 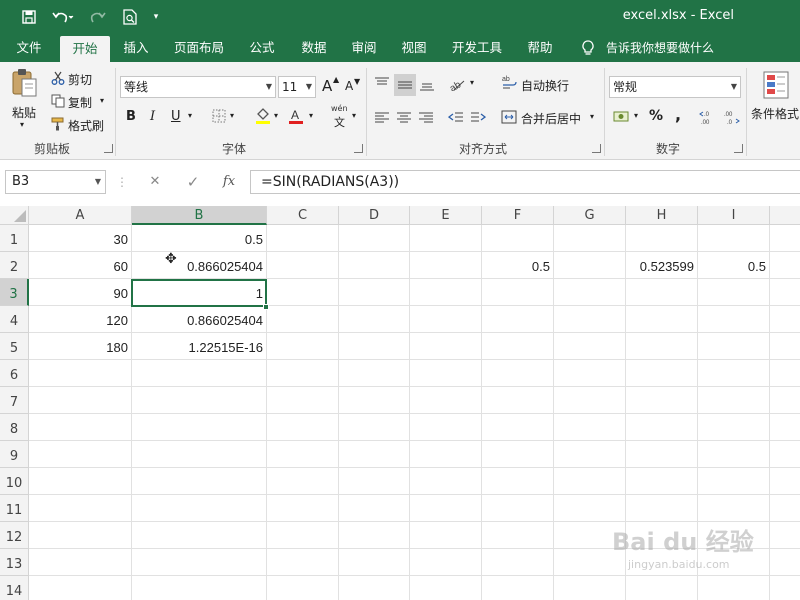 What do you see at coordinates (661, 265) in the screenshot?
I see `cell-h2: 0.523599` at bounding box center [661, 265].